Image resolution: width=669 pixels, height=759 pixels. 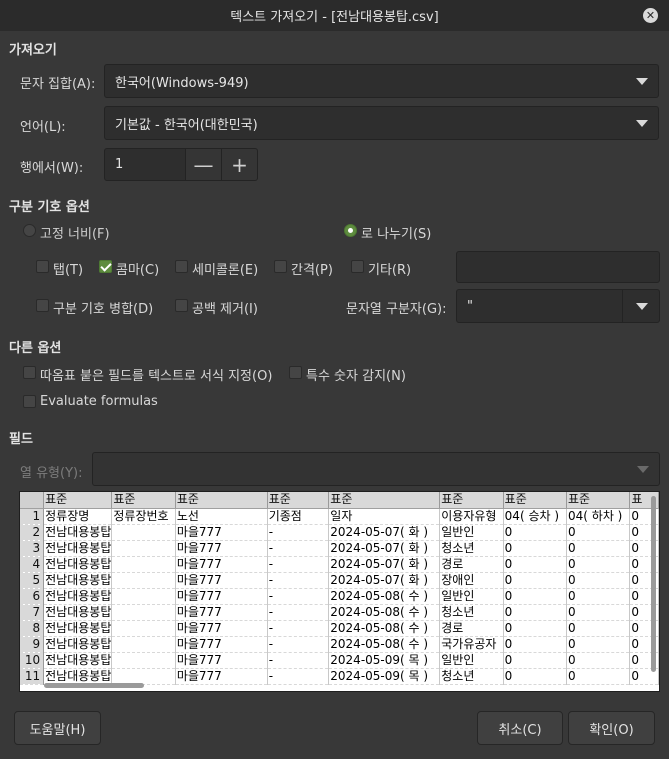 What do you see at coordinates (653, 584) in the screenshot?
I see `vertical-scrollbar` at bounding box center [653, 584].